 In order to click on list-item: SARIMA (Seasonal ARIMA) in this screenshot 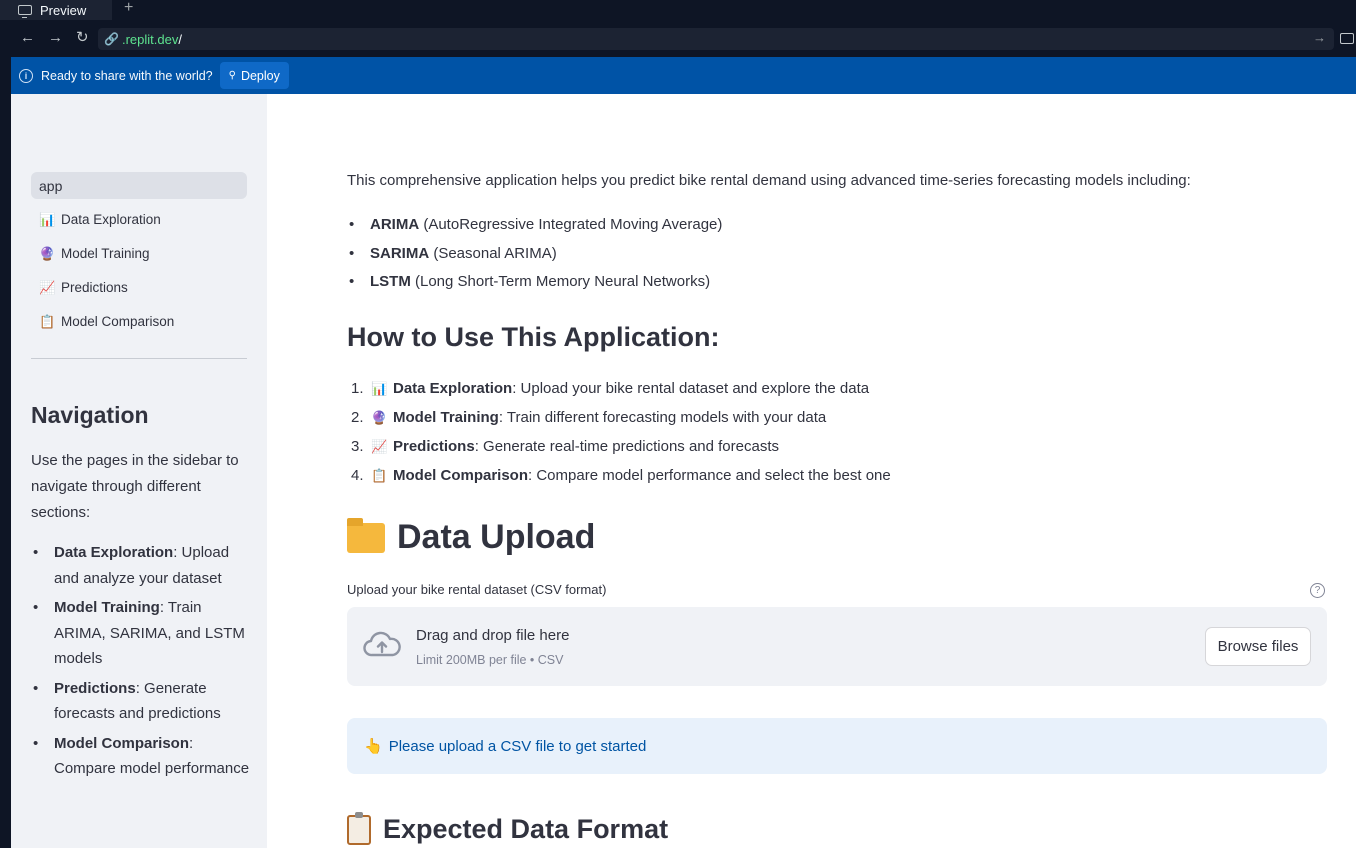, I will do `click(534, 255)`.